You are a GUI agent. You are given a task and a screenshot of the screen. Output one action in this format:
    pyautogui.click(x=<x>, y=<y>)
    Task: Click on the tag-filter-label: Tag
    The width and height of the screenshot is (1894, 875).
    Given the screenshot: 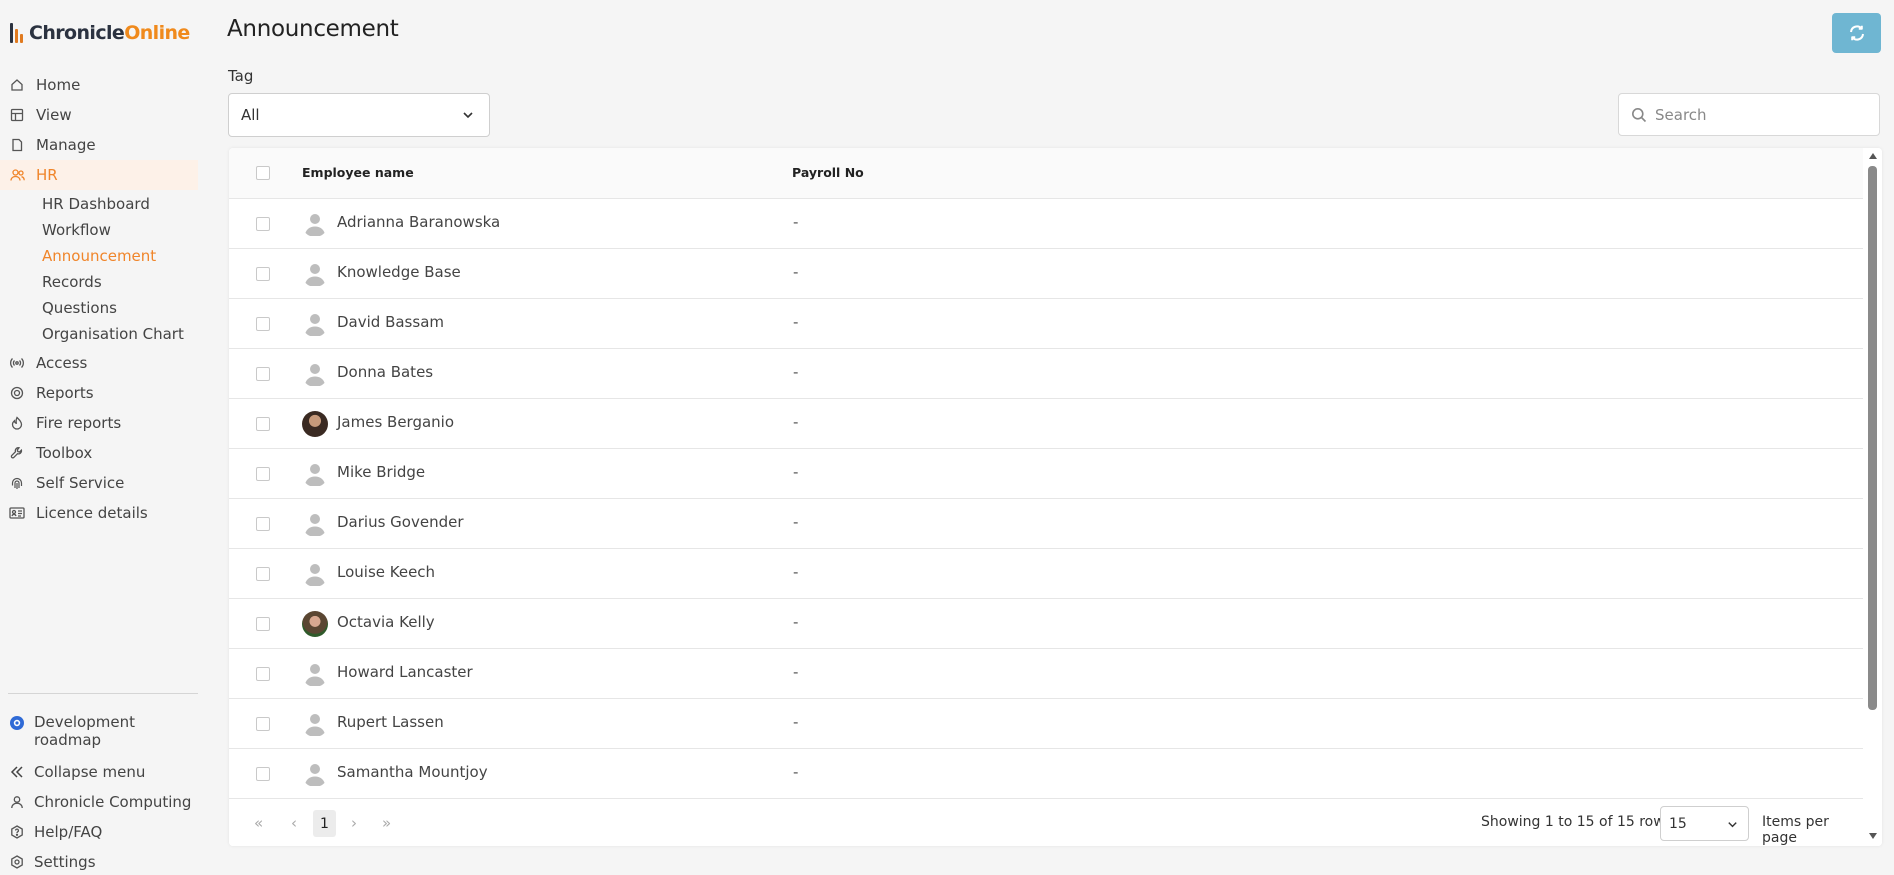 What is the action you would take?
    pyautogui.click(x=241, y=76)
    